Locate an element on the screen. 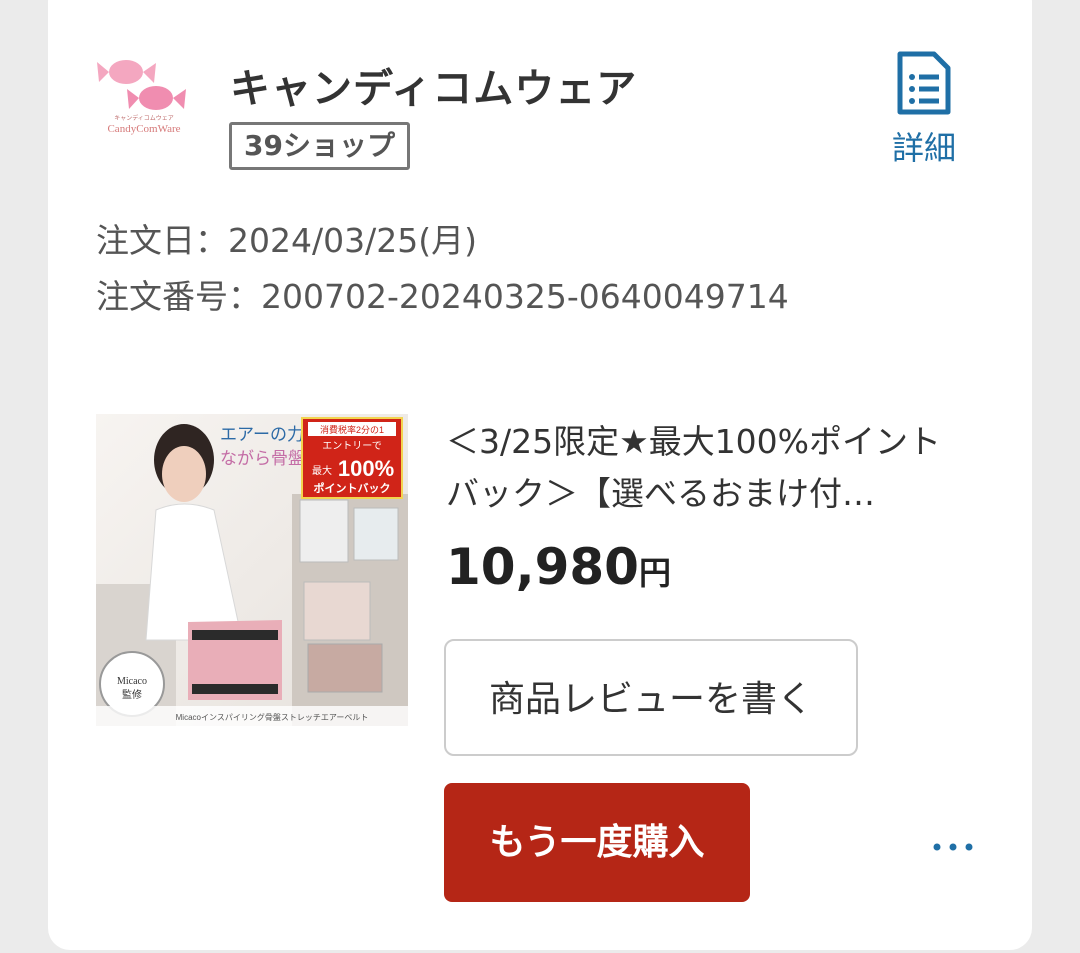  svg-text: ながら骨盤 is located at coordinates (262, 458).